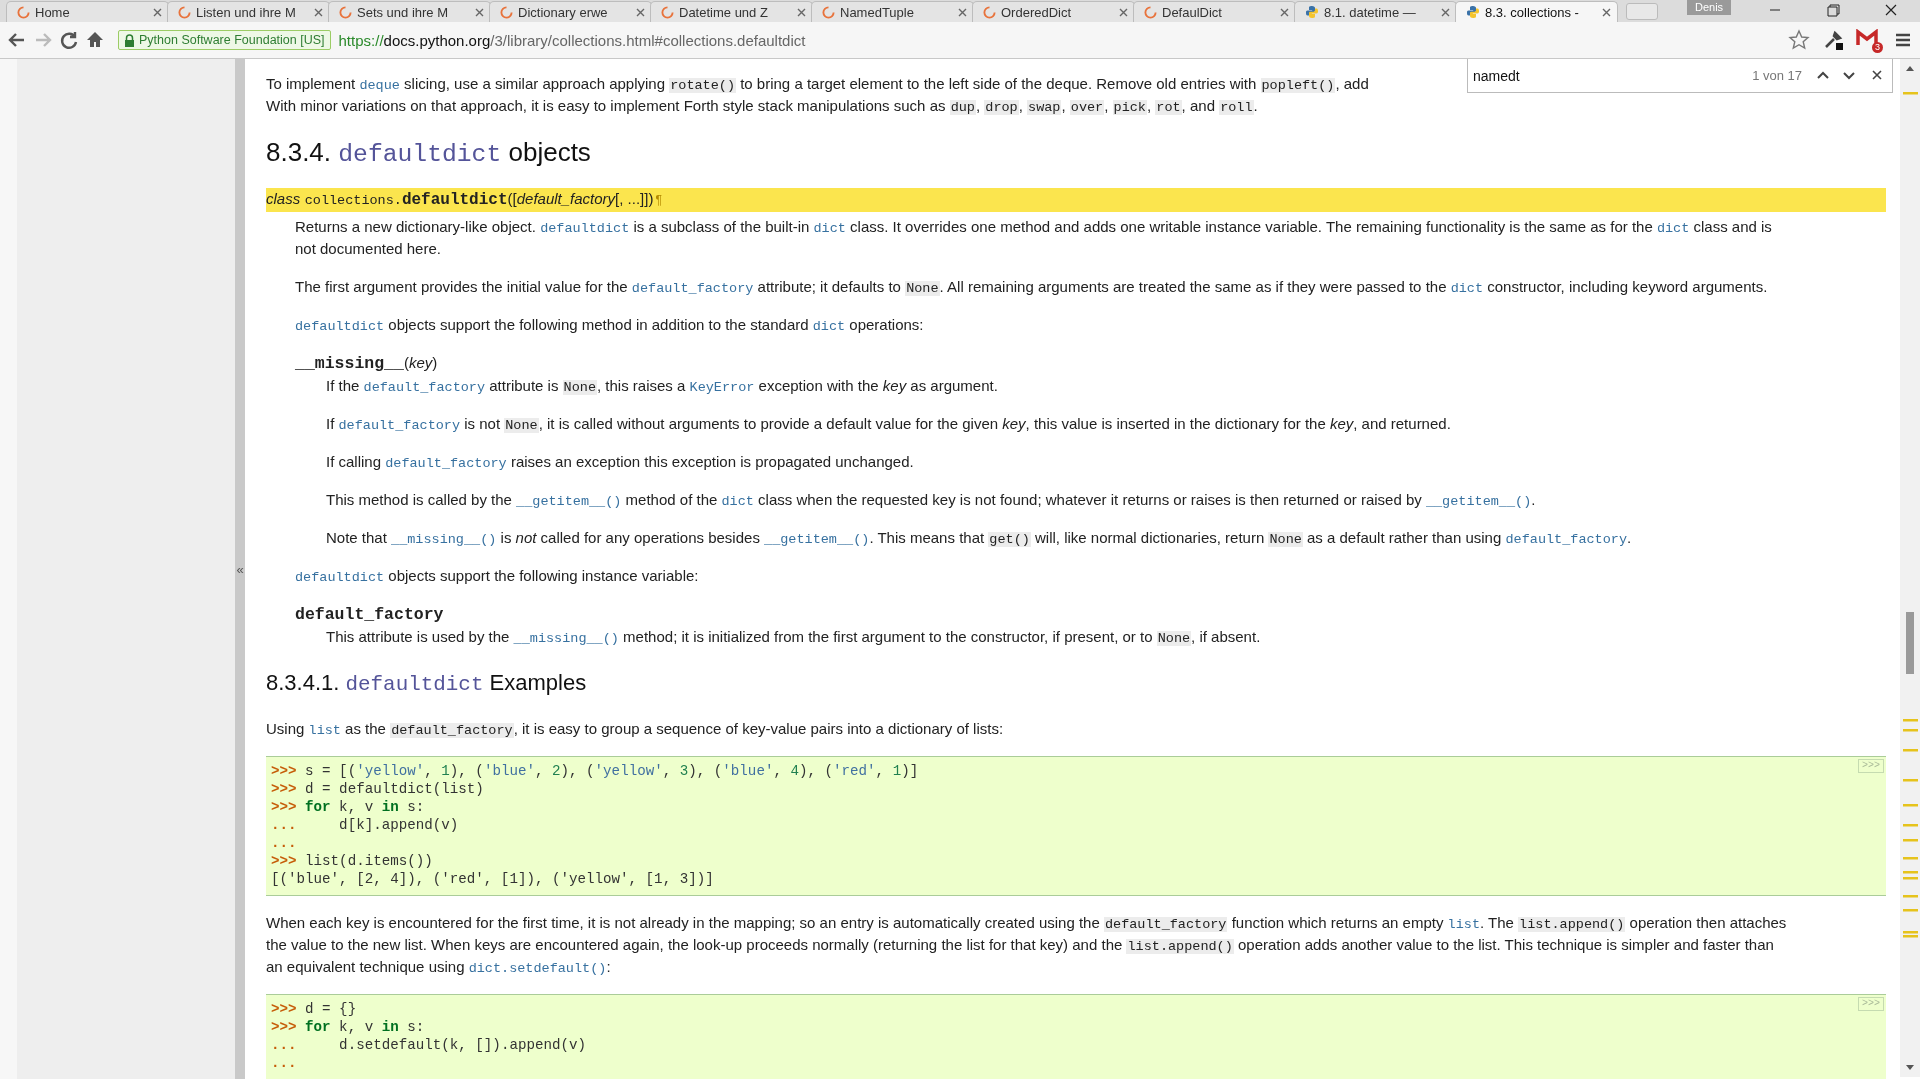 This screenshot has width=1920, height=1080. Describe the element at coordinates (429, 152) in the screenshot. I see `section-heading: 8.3.4. defaultdict objects` at that location.